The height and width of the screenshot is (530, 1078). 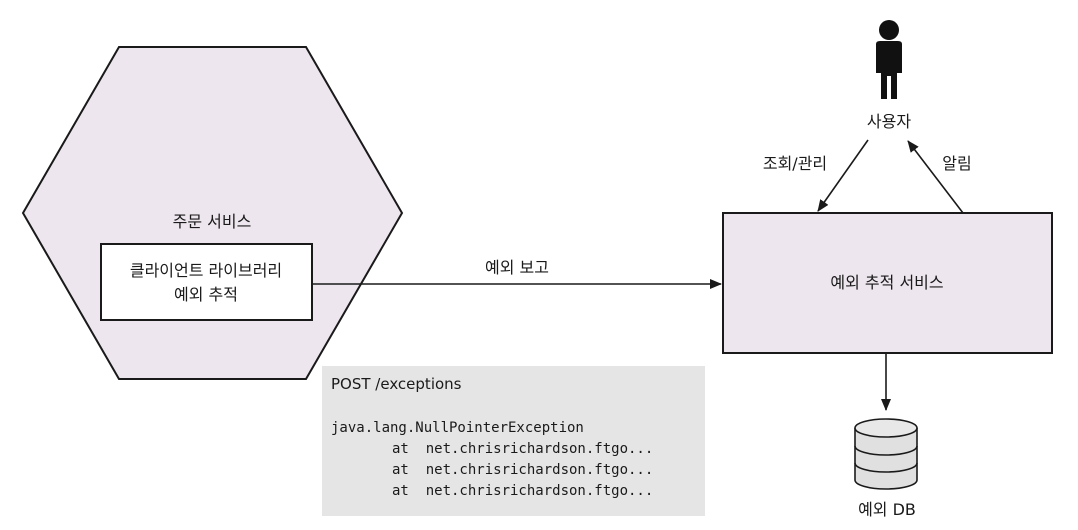 What do you see at coordinates (843, 175) in the screenshot?
I see `query-manage-arrow` at bounding box center [843, 175].